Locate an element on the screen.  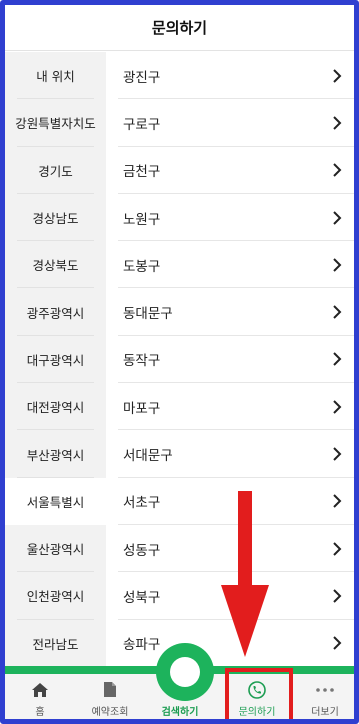
sidebar-item-gwangju: 광주광역시 is located at coordinates (55, 312).